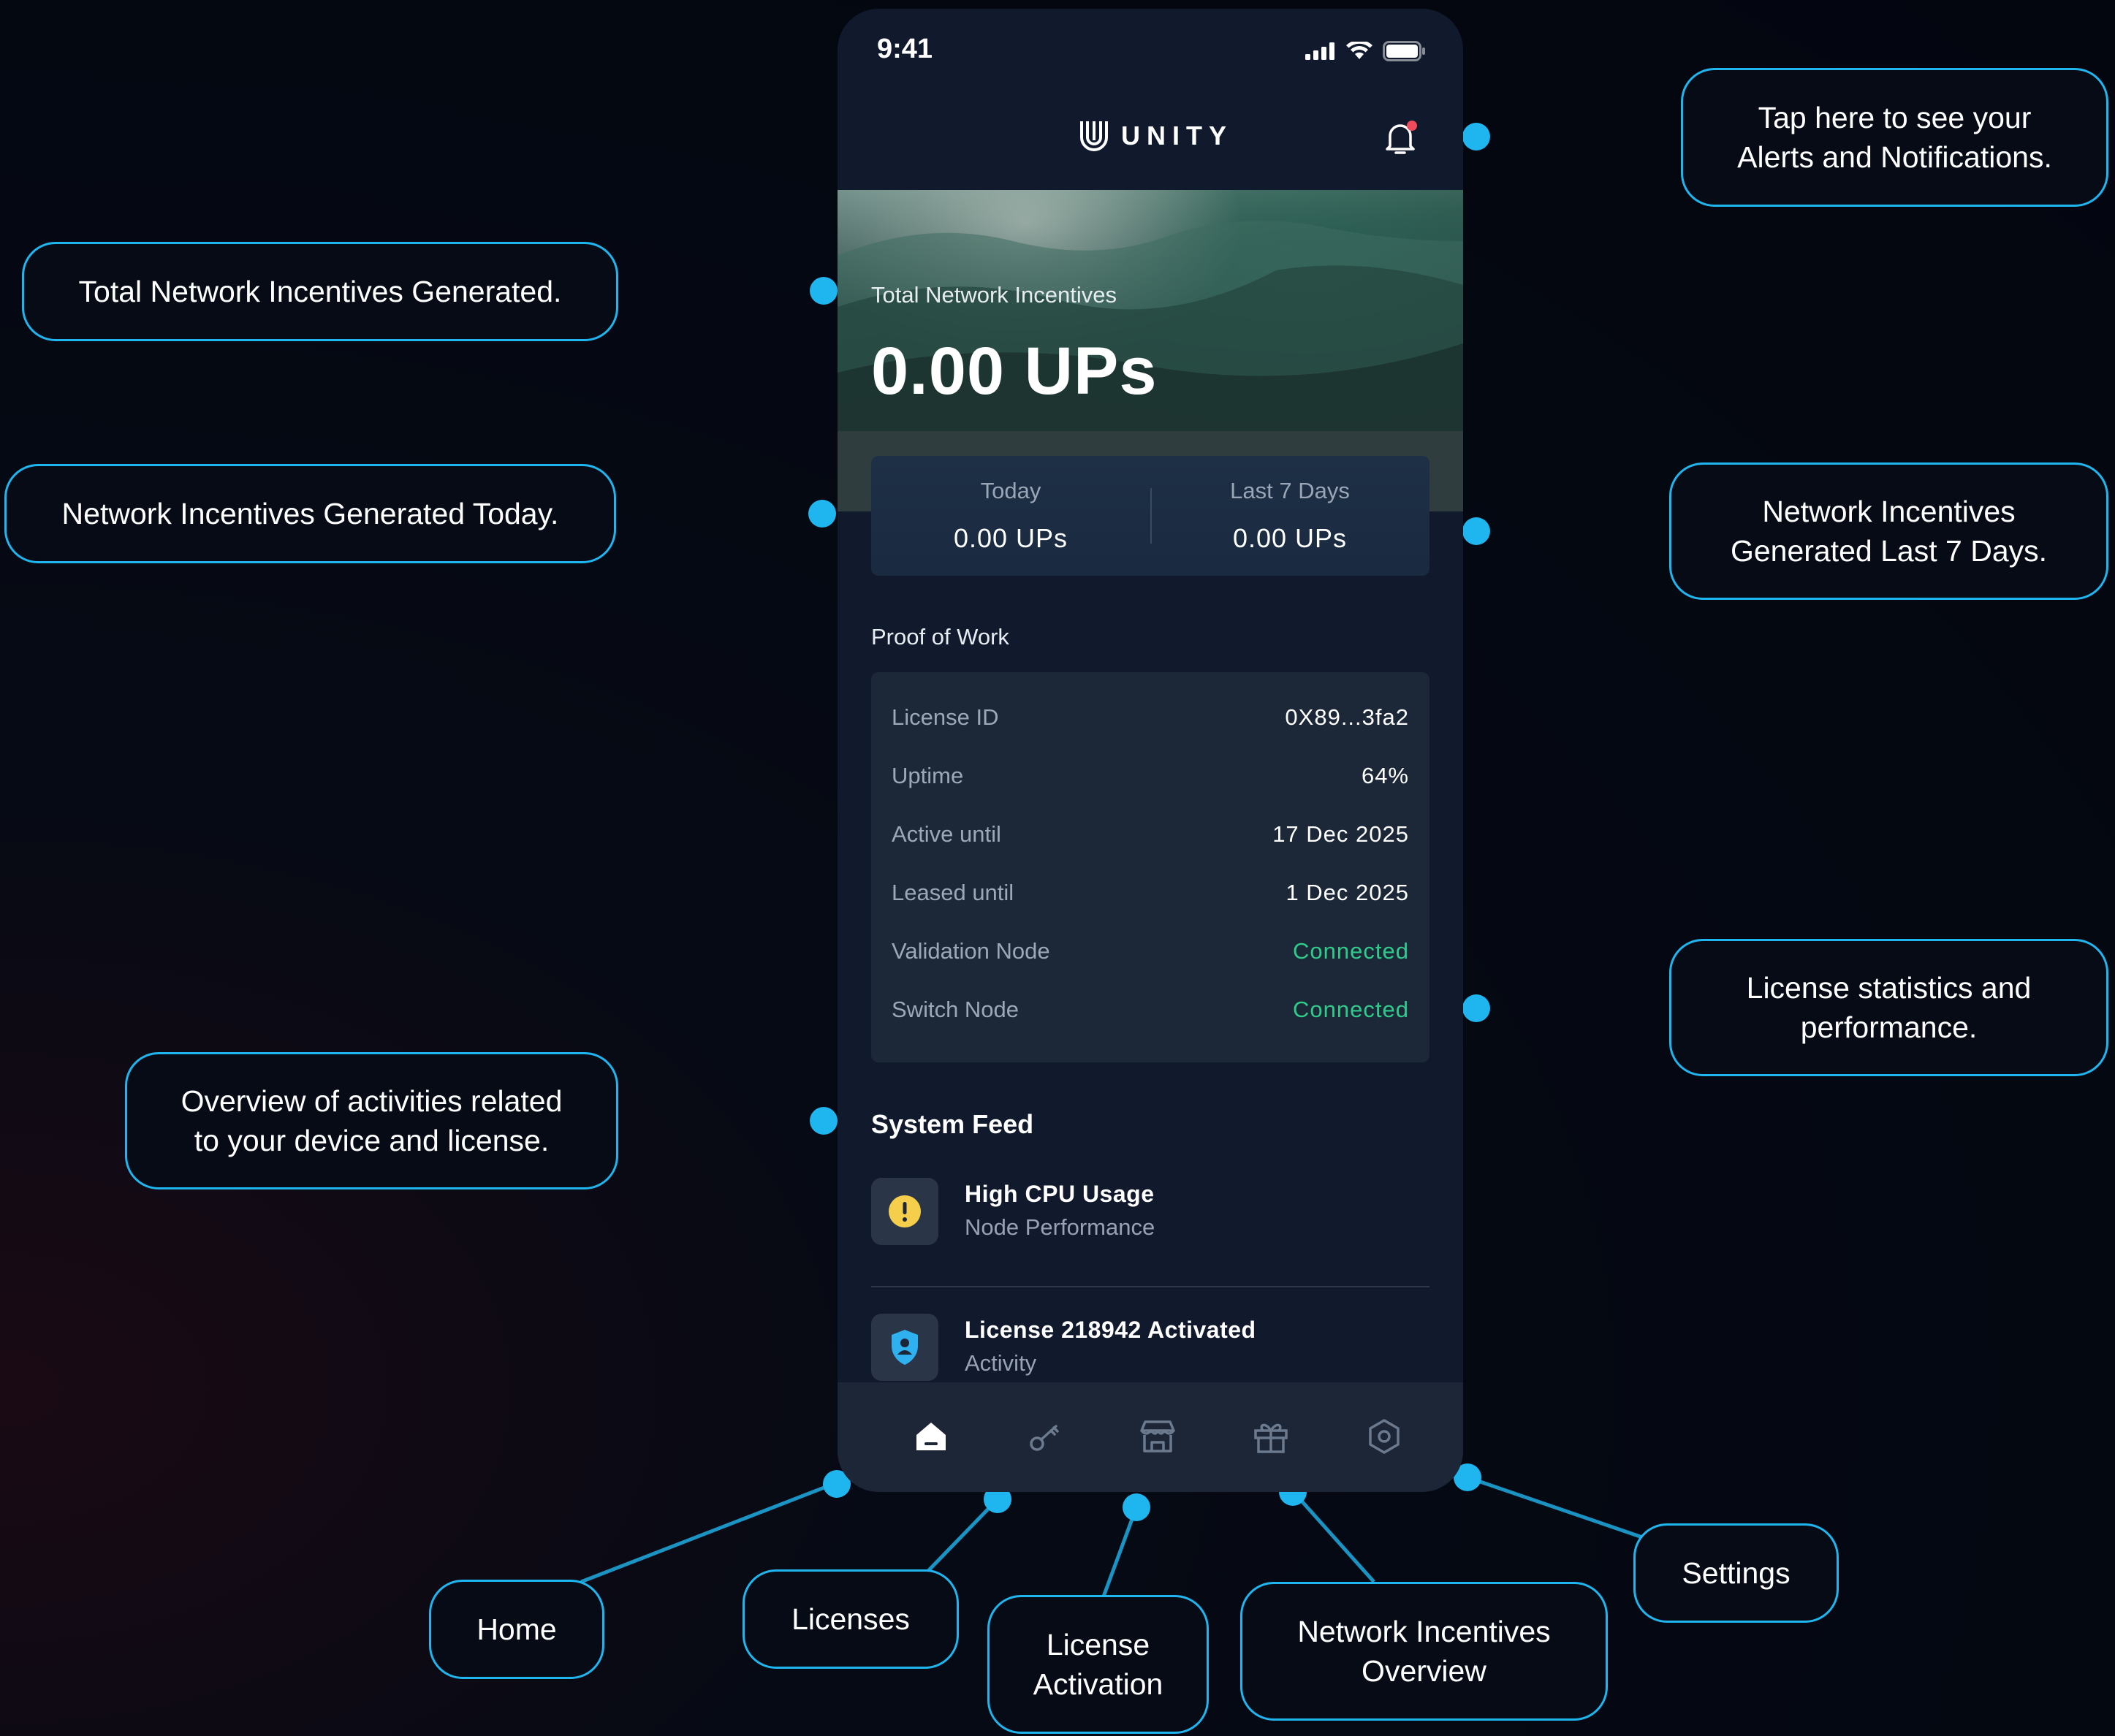 The height and width of the screenshot is (1736, 2115). I want to click on stat-today: Today 0.00 UPs, so click(1010, 516).